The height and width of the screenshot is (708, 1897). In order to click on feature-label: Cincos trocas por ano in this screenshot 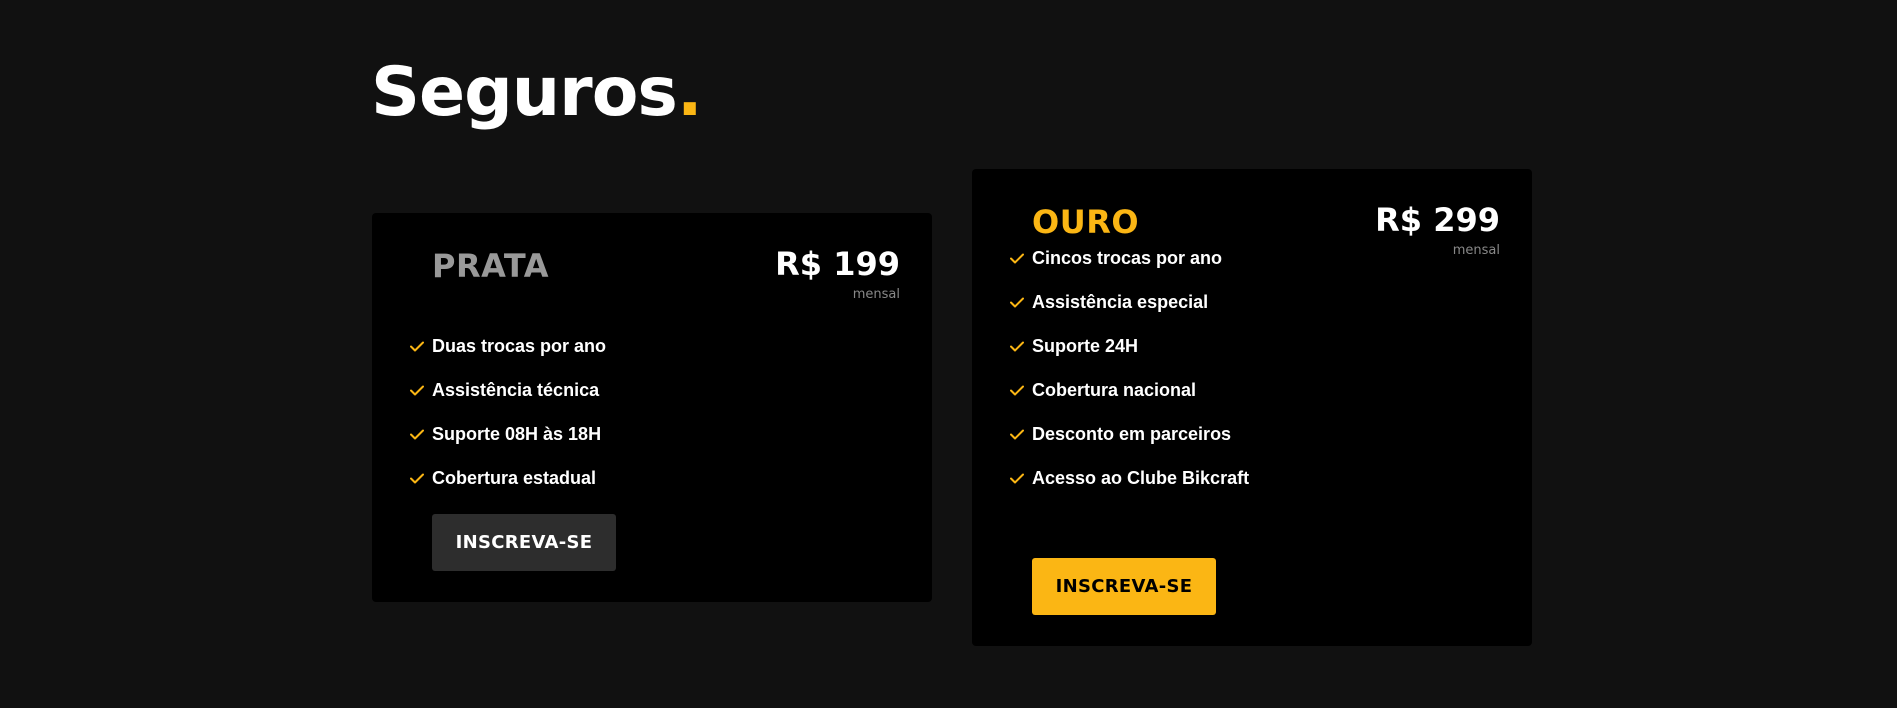, I will do `click(1127, 257)`.